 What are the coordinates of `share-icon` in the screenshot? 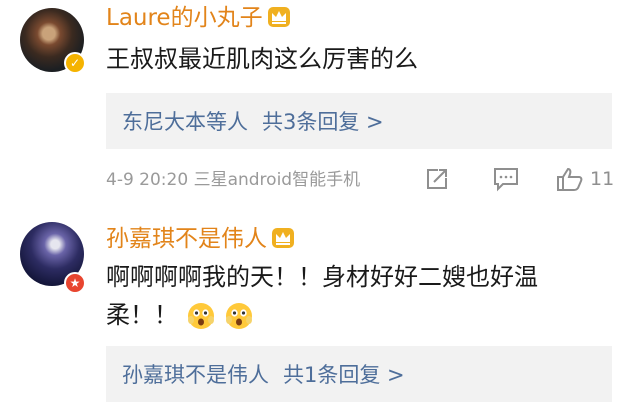 It's located at (439, 179).